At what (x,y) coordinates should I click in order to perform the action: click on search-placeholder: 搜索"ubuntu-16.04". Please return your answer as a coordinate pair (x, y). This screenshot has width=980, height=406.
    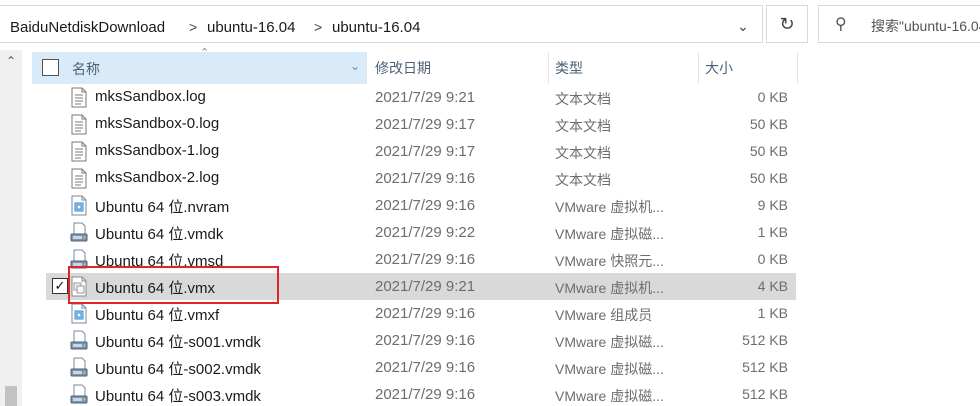
    Looking at the image, I should click on (925, 26).